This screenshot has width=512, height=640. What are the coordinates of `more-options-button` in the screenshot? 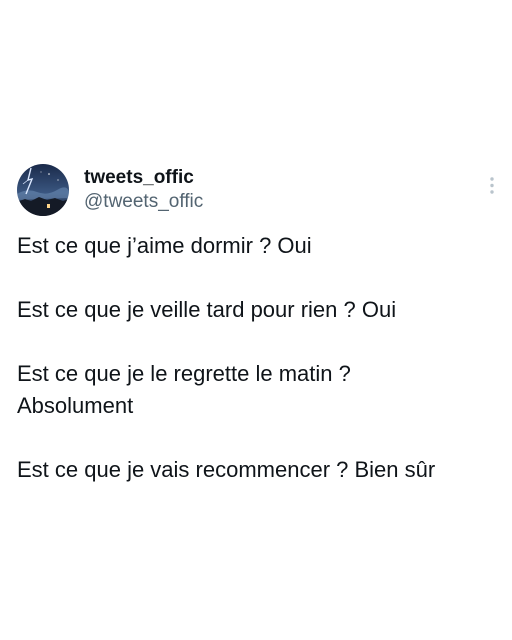 It's located at (492, 186).